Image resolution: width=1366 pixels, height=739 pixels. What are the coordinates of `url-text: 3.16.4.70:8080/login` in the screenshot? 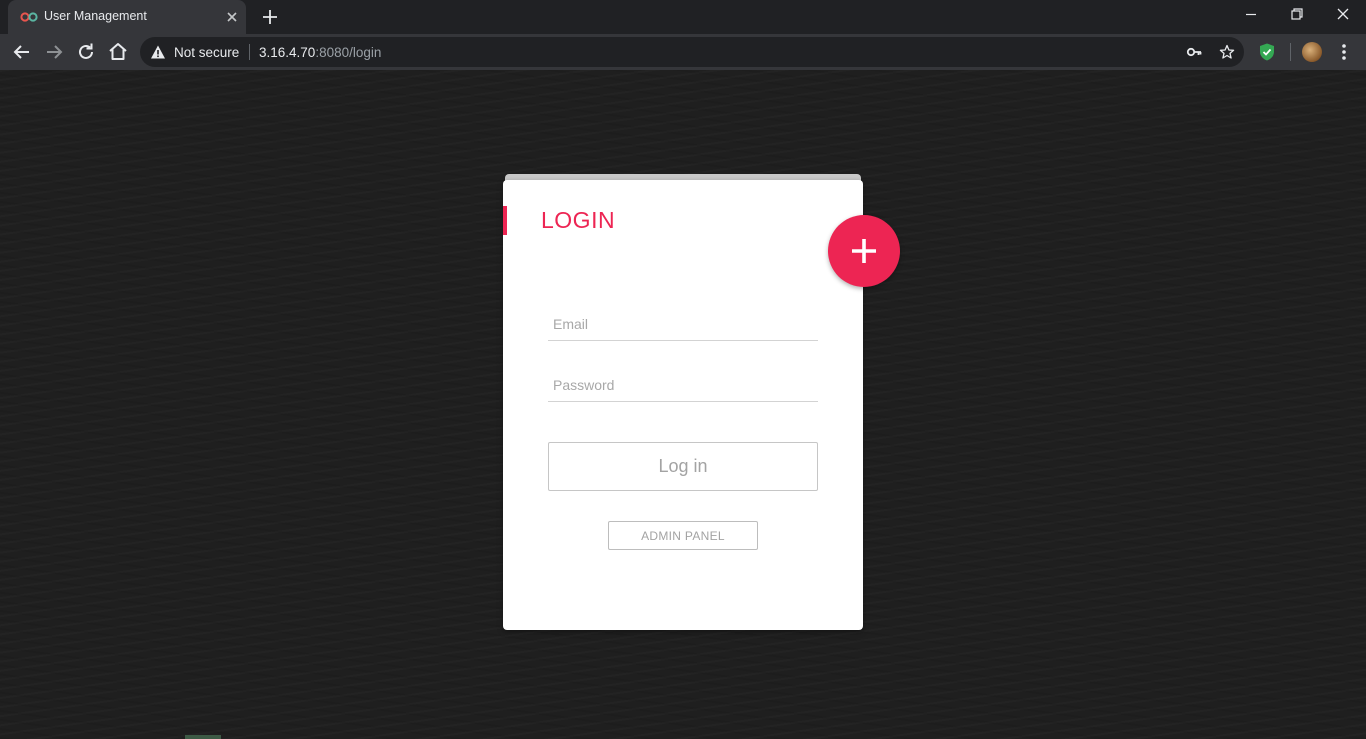 It's located at (320, 52).